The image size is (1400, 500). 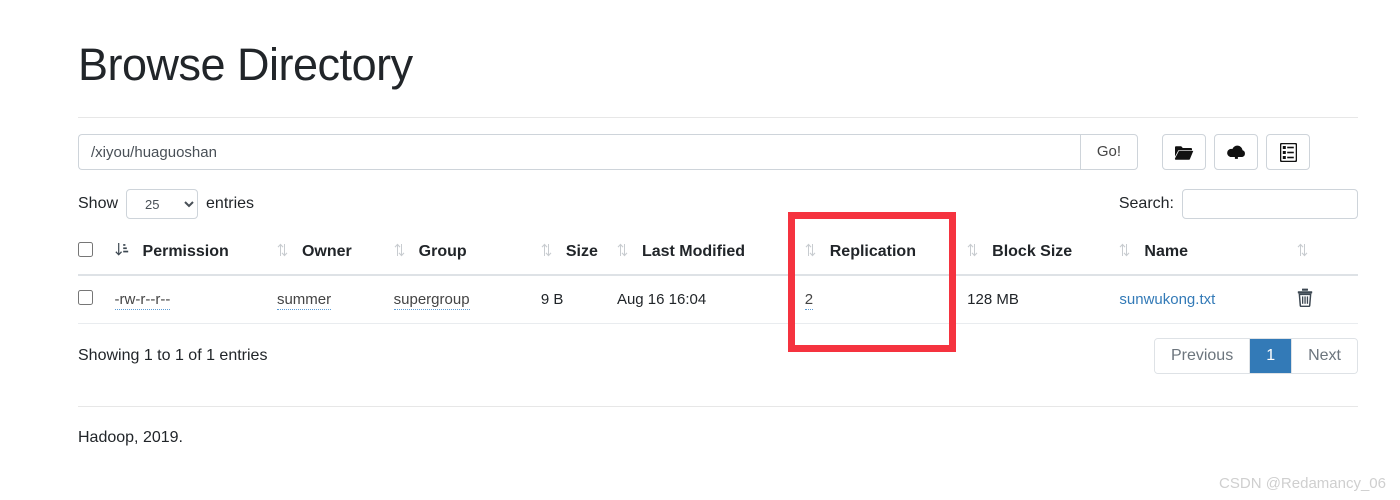 I want to click on th-size-label: Size, so click(x=581, y=251).